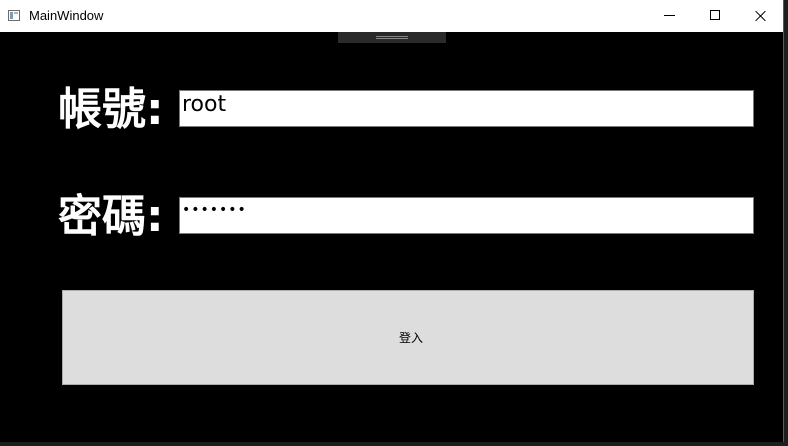  I want to click on title-bar: MainWindow, so click(391, 16).